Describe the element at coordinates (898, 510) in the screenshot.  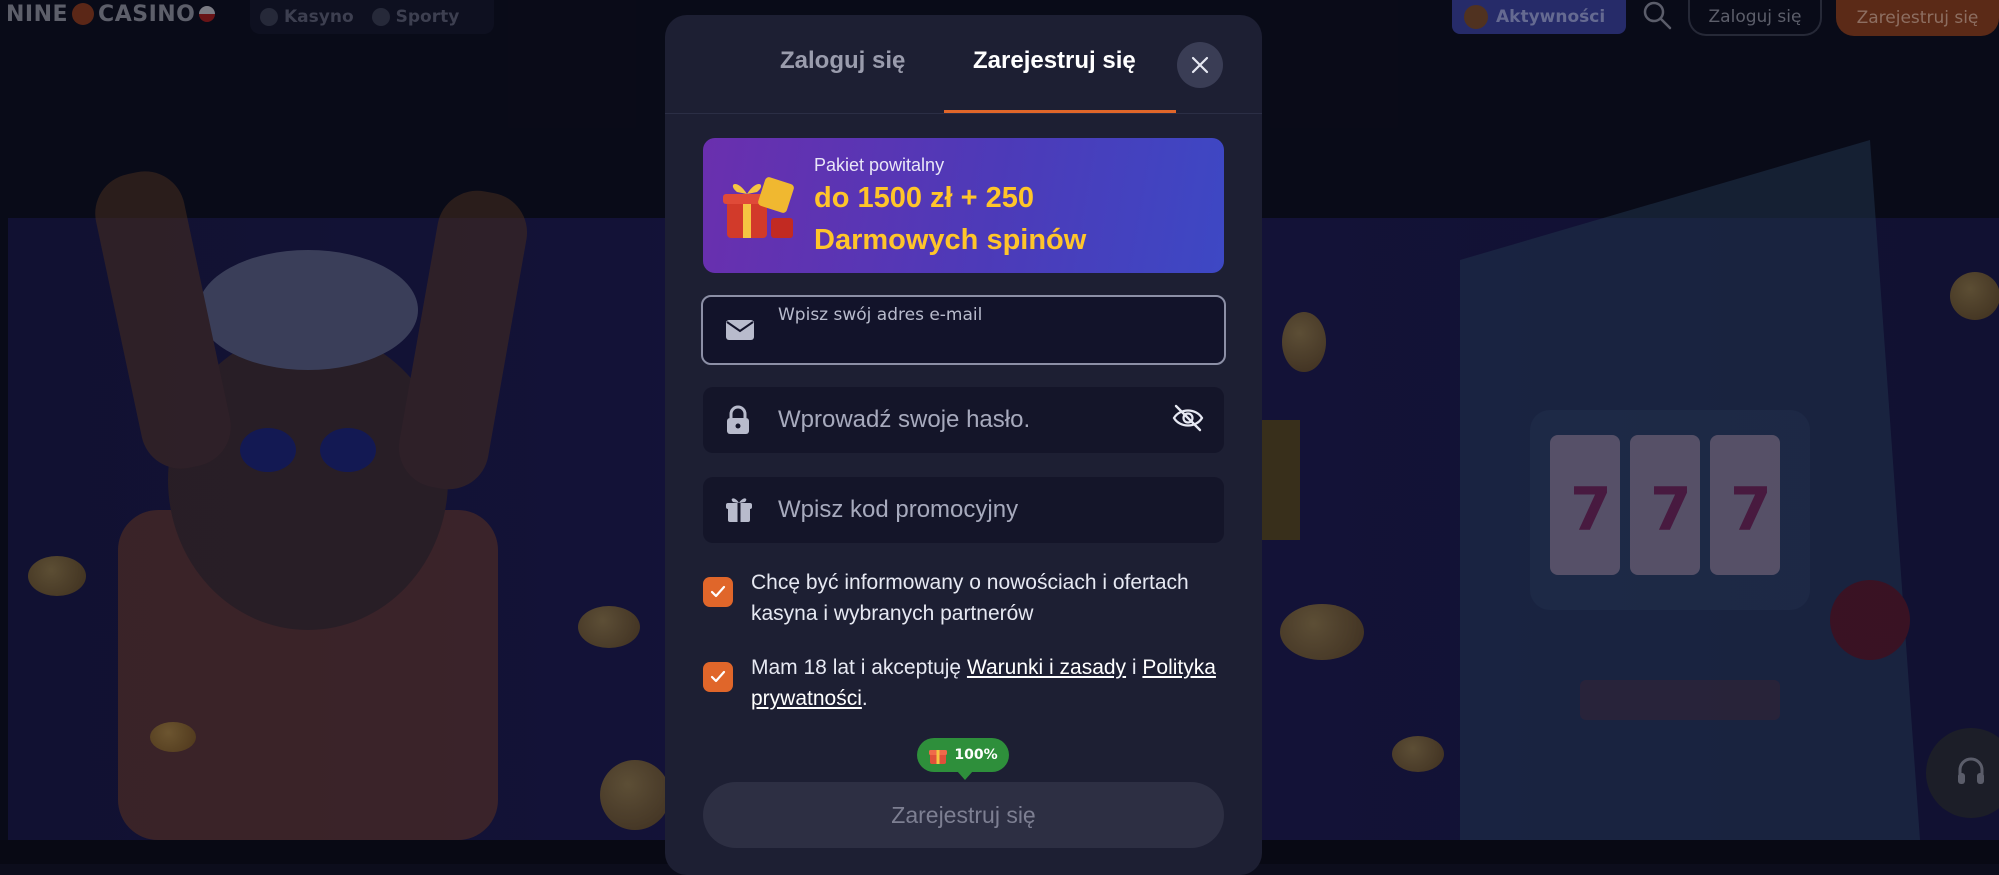
I see `promo-code-placeholder: Wpisz kod promocyjny` at that location.